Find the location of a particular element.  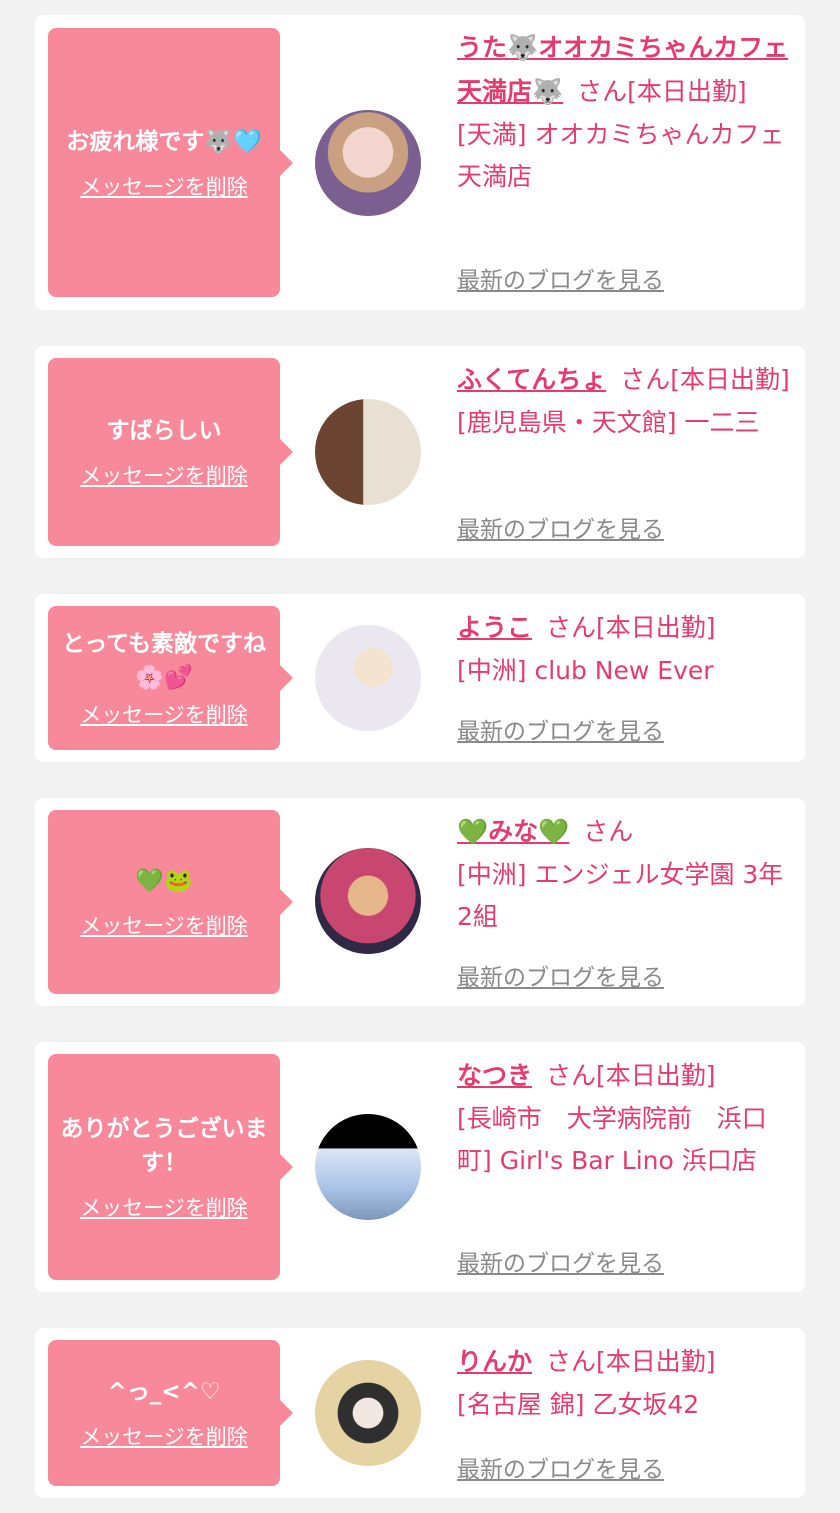

user-name-link: りんか is located at coordinates (494, 1361).